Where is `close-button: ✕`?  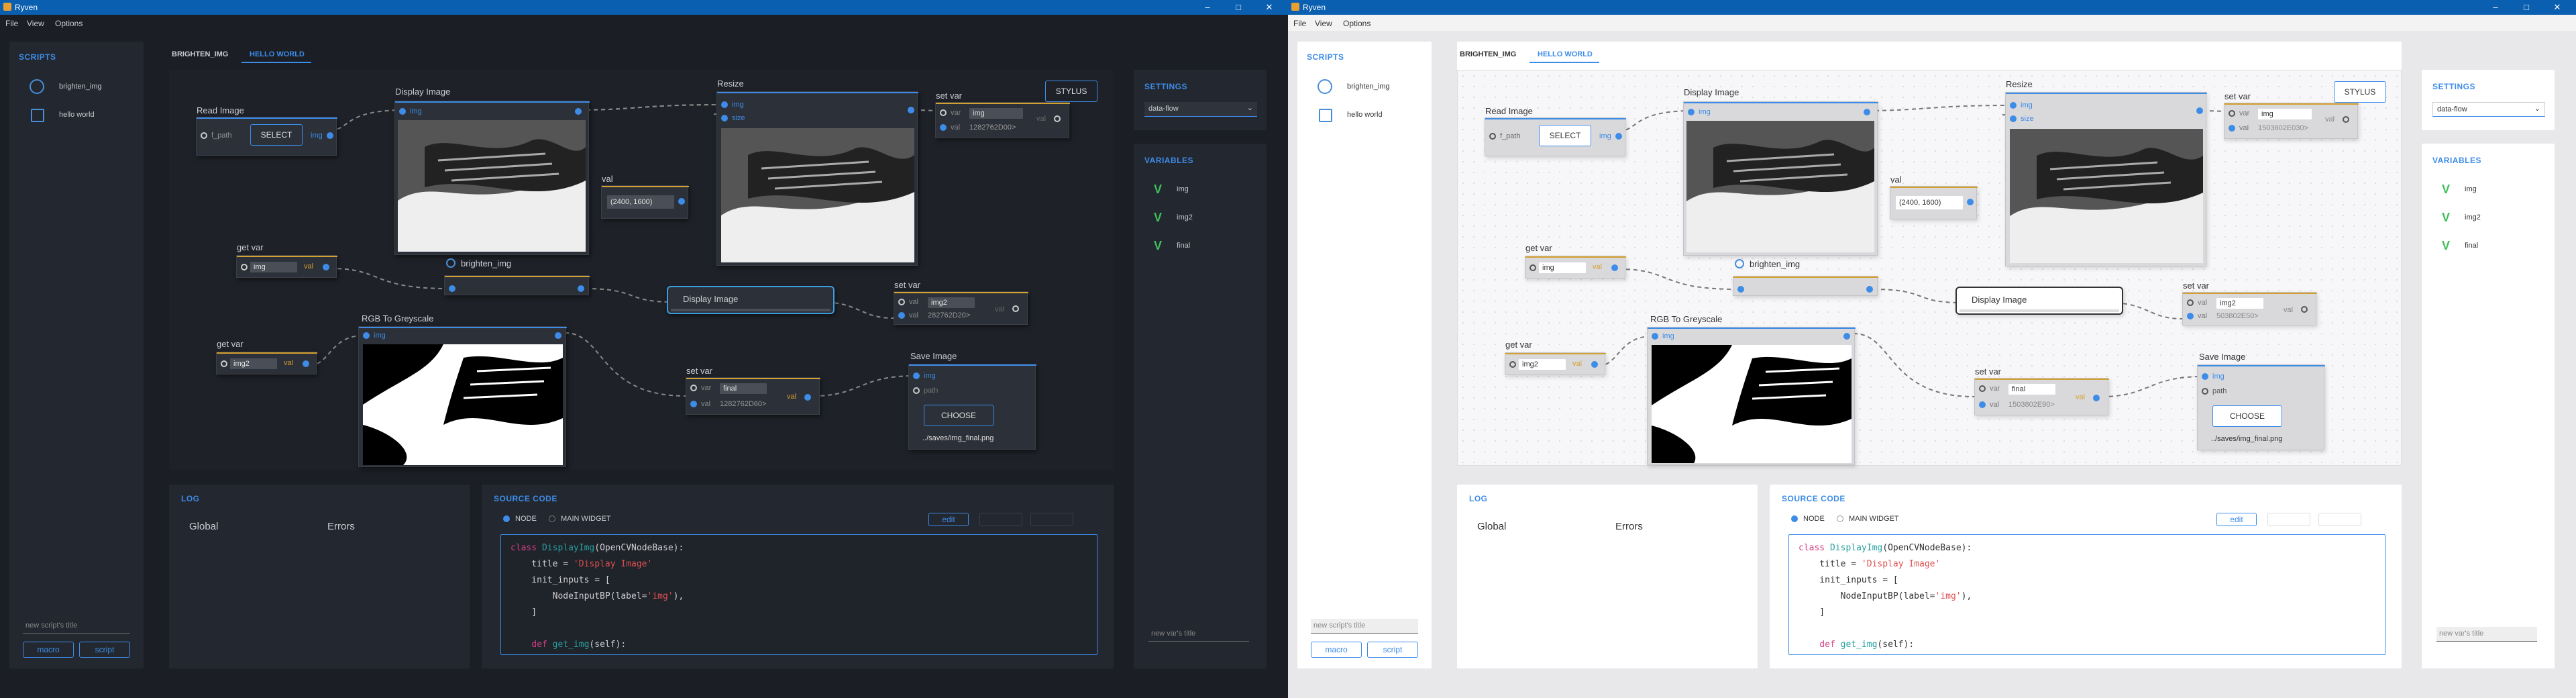 close-button: ✕ is located at coordinates (1269, 7).